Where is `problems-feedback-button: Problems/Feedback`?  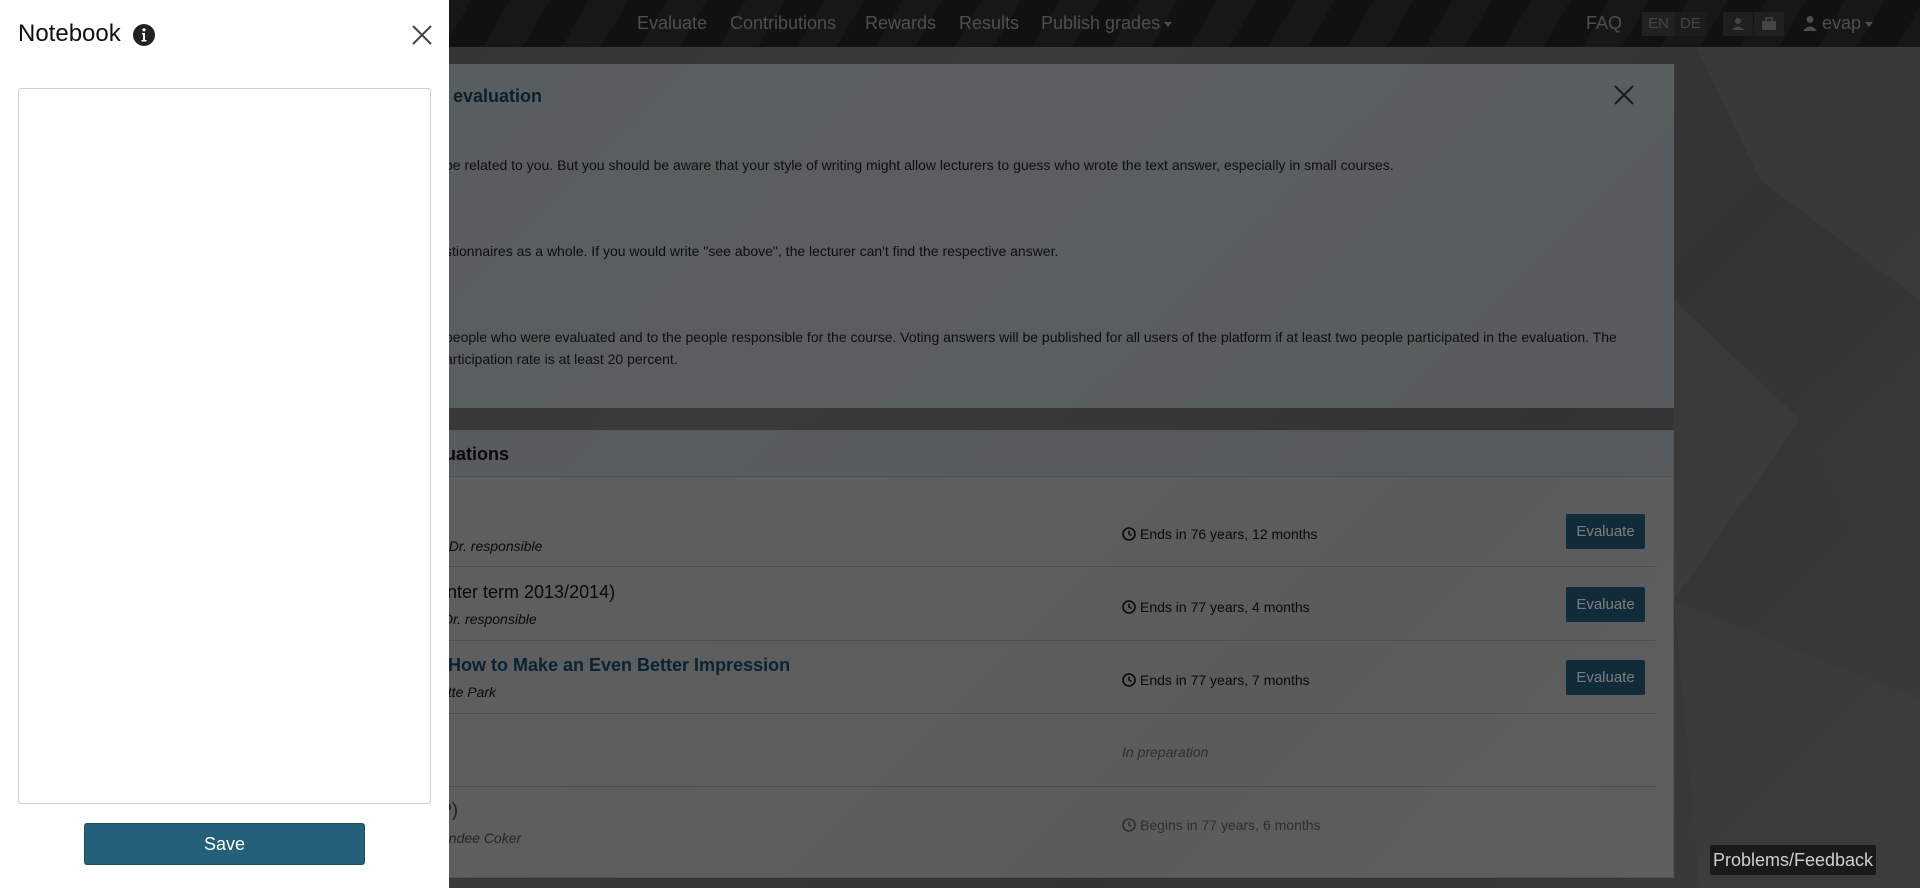
problems-feedback-button: Problems/Feedback is located at coordinates (1793, 860).